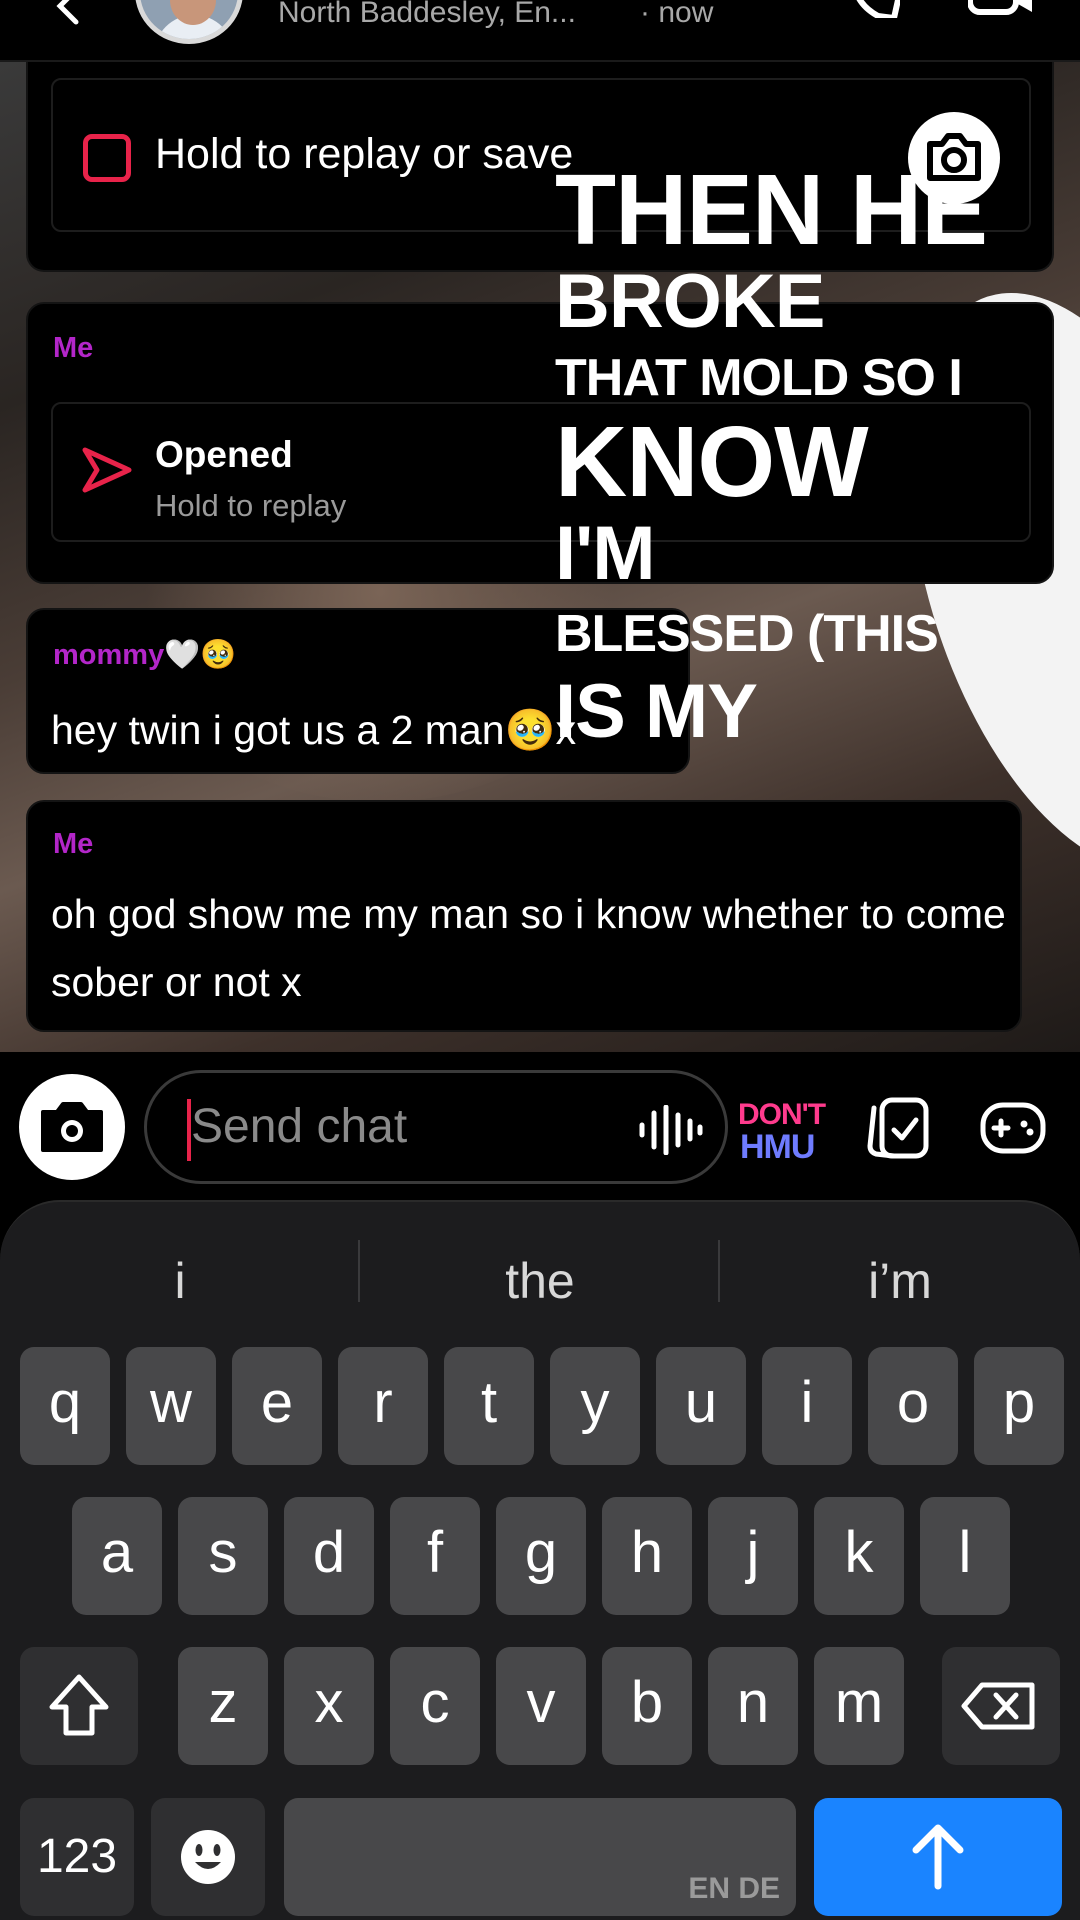 The width and height of the screenshot is (1080, 1920). I want to click on video-icon, so click(1001, 9).